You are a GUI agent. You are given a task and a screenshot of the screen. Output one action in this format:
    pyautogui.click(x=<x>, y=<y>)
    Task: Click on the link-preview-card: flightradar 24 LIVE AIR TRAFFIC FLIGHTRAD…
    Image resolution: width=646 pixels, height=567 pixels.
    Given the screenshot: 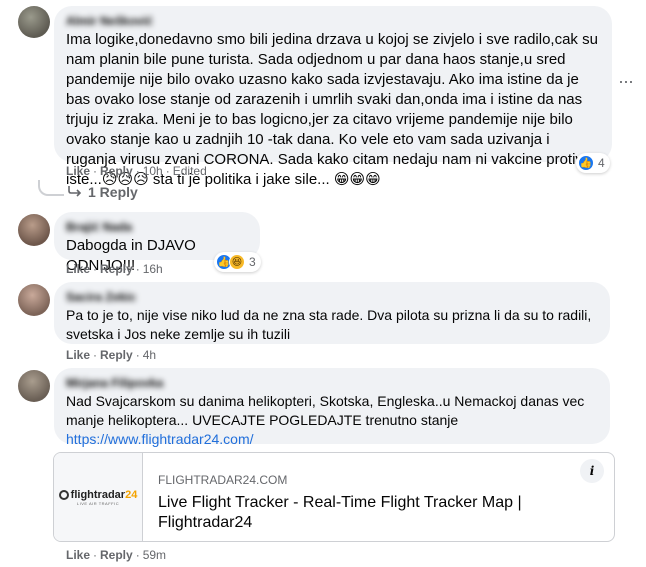 What is the action you would take?
    pyautogui.click(x=334, y=497)
    